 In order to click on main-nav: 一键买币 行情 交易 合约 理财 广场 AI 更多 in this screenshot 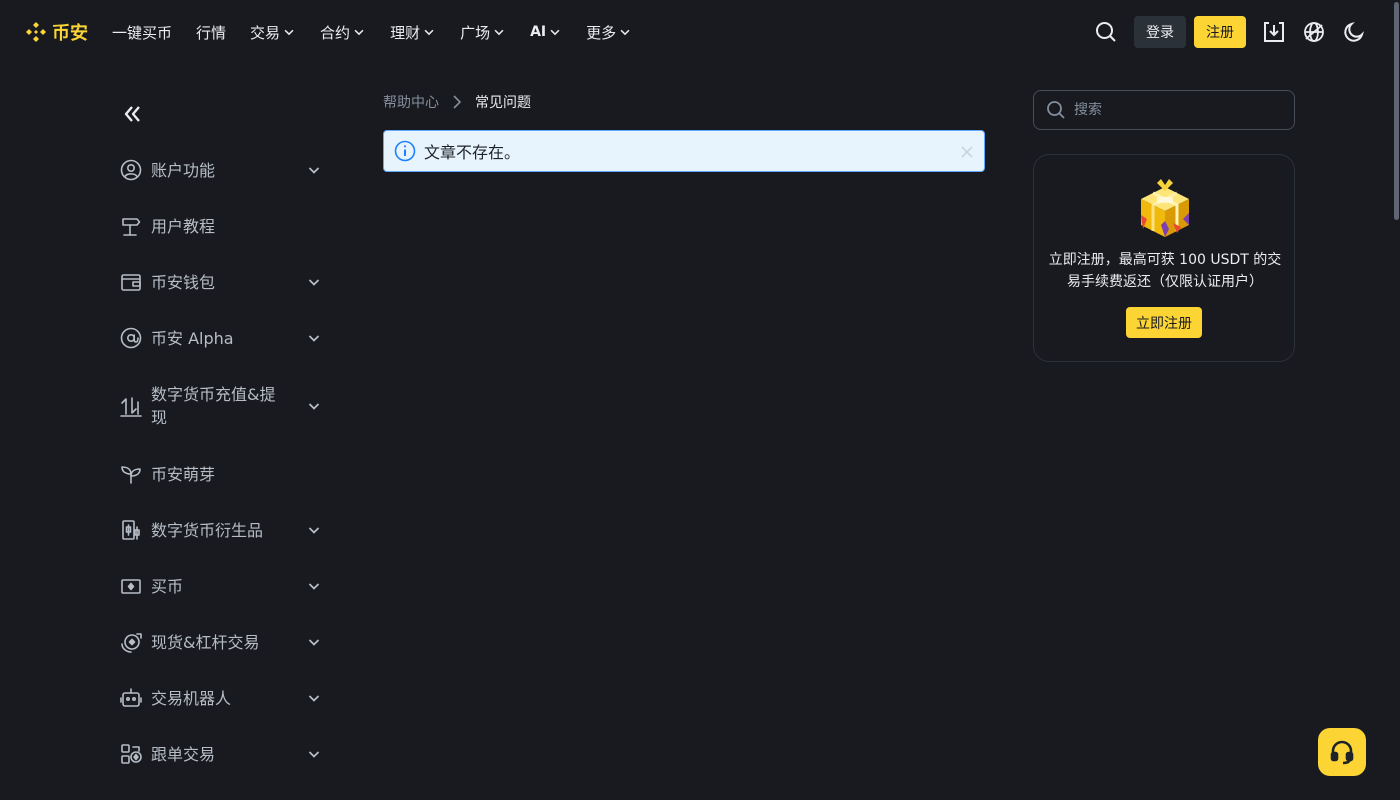, I will do `click(384, 32)`.